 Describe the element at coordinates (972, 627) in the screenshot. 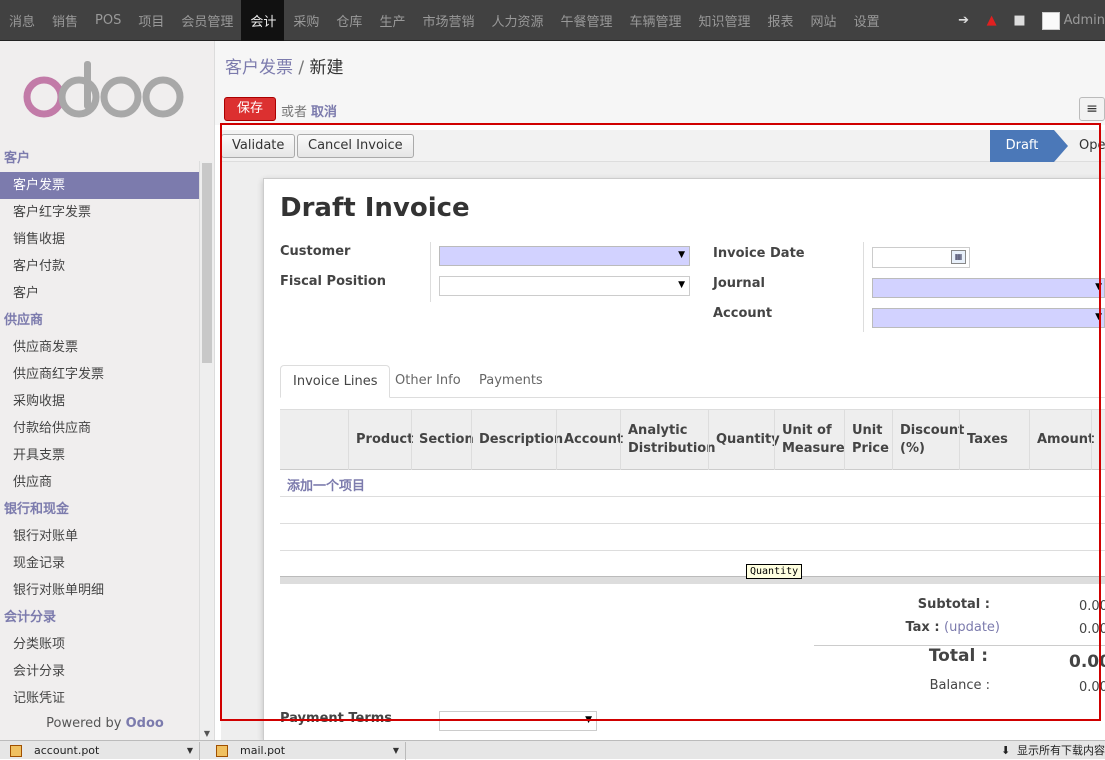

I see `update-tax-link: (update)` at that location.